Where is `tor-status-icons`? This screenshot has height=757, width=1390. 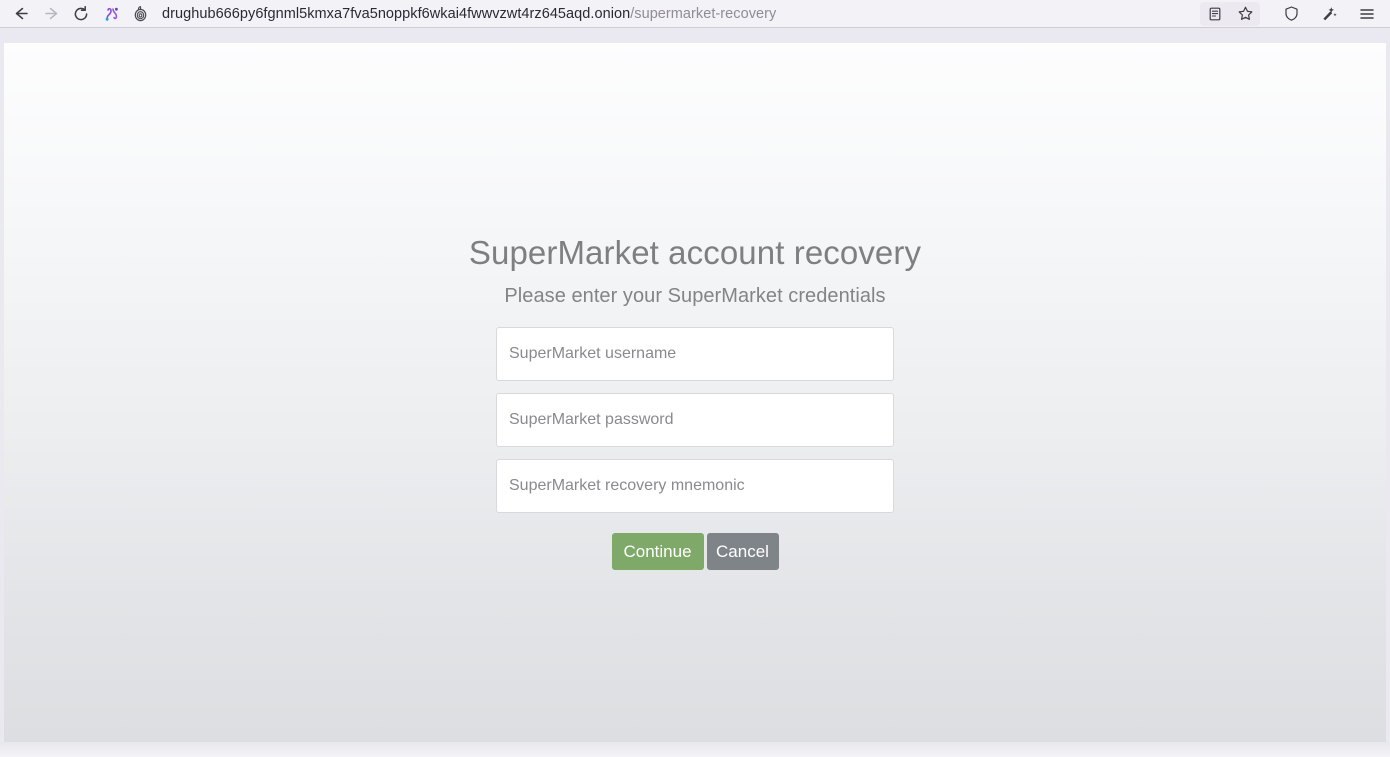
tor-status-icons is located at coordinates (126, 14).